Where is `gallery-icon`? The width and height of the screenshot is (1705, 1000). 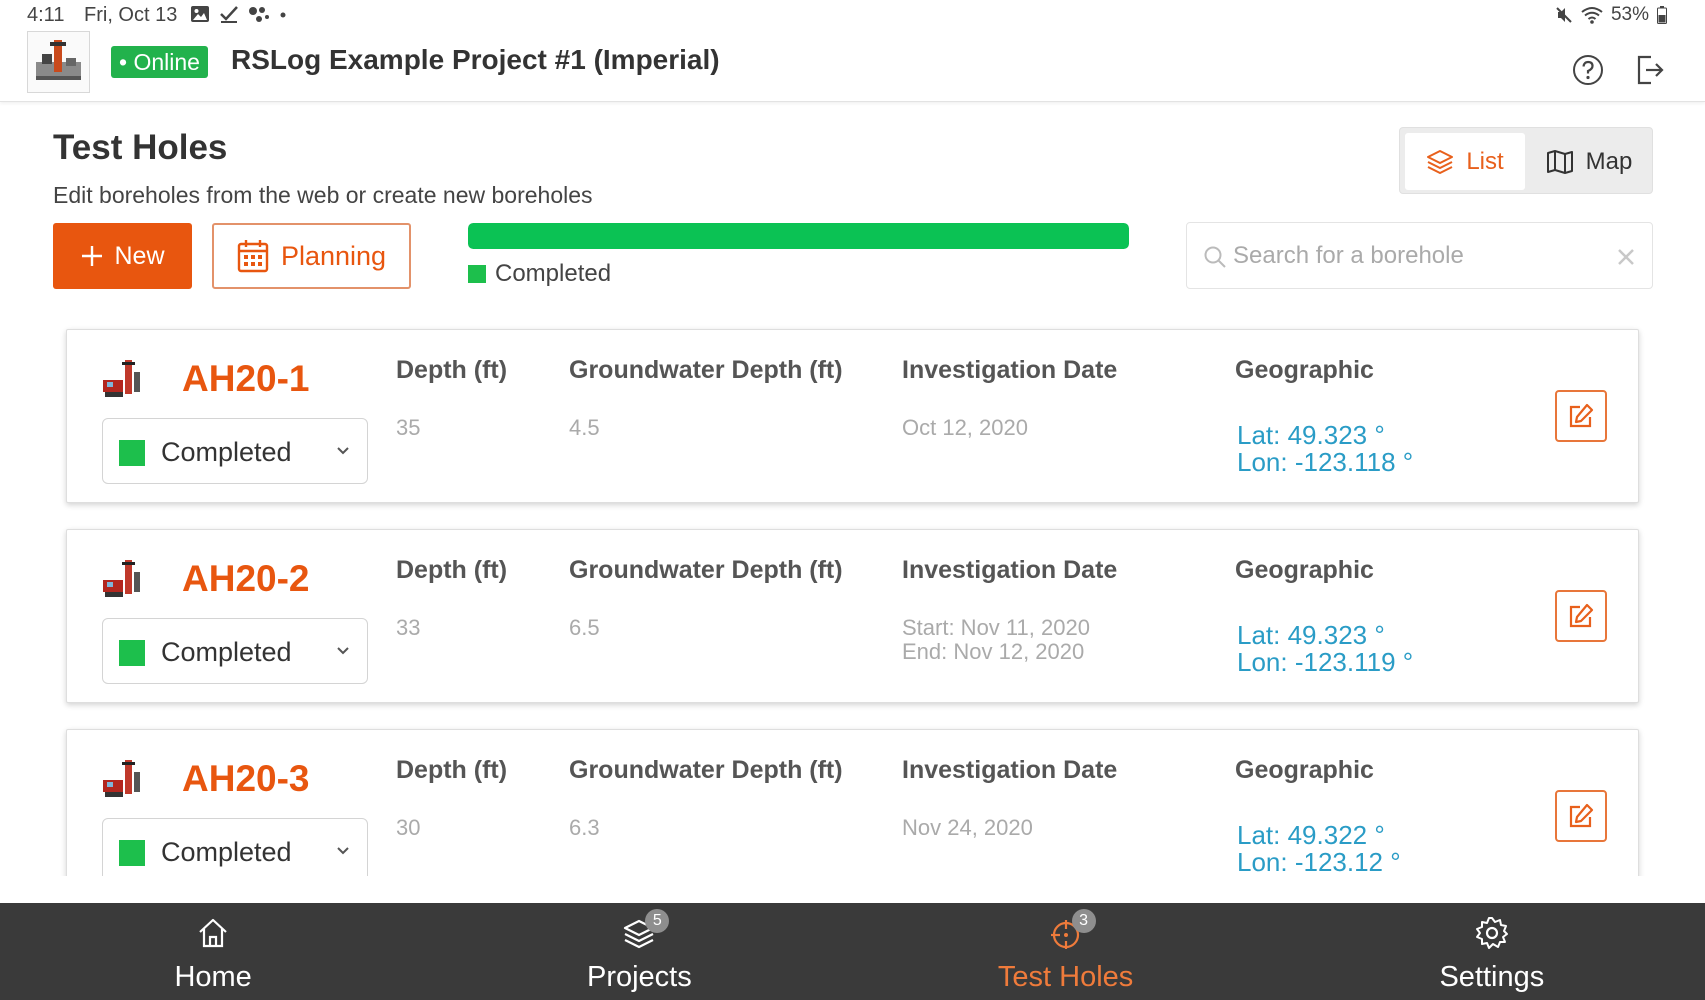
gallery-icon is located at coordinates (200, 14).